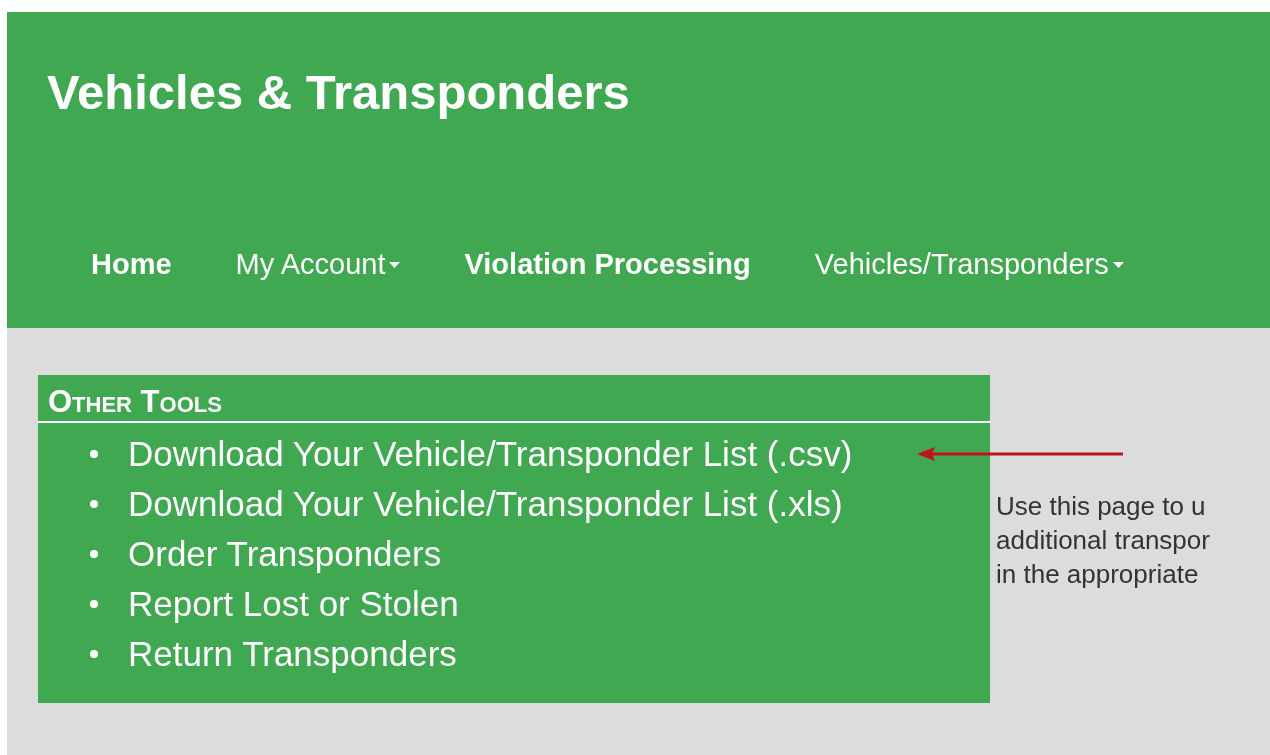  Describe the element at coordinates (1103, 540) in the screenshot. I see `intro-text: additional transpor` at that location.